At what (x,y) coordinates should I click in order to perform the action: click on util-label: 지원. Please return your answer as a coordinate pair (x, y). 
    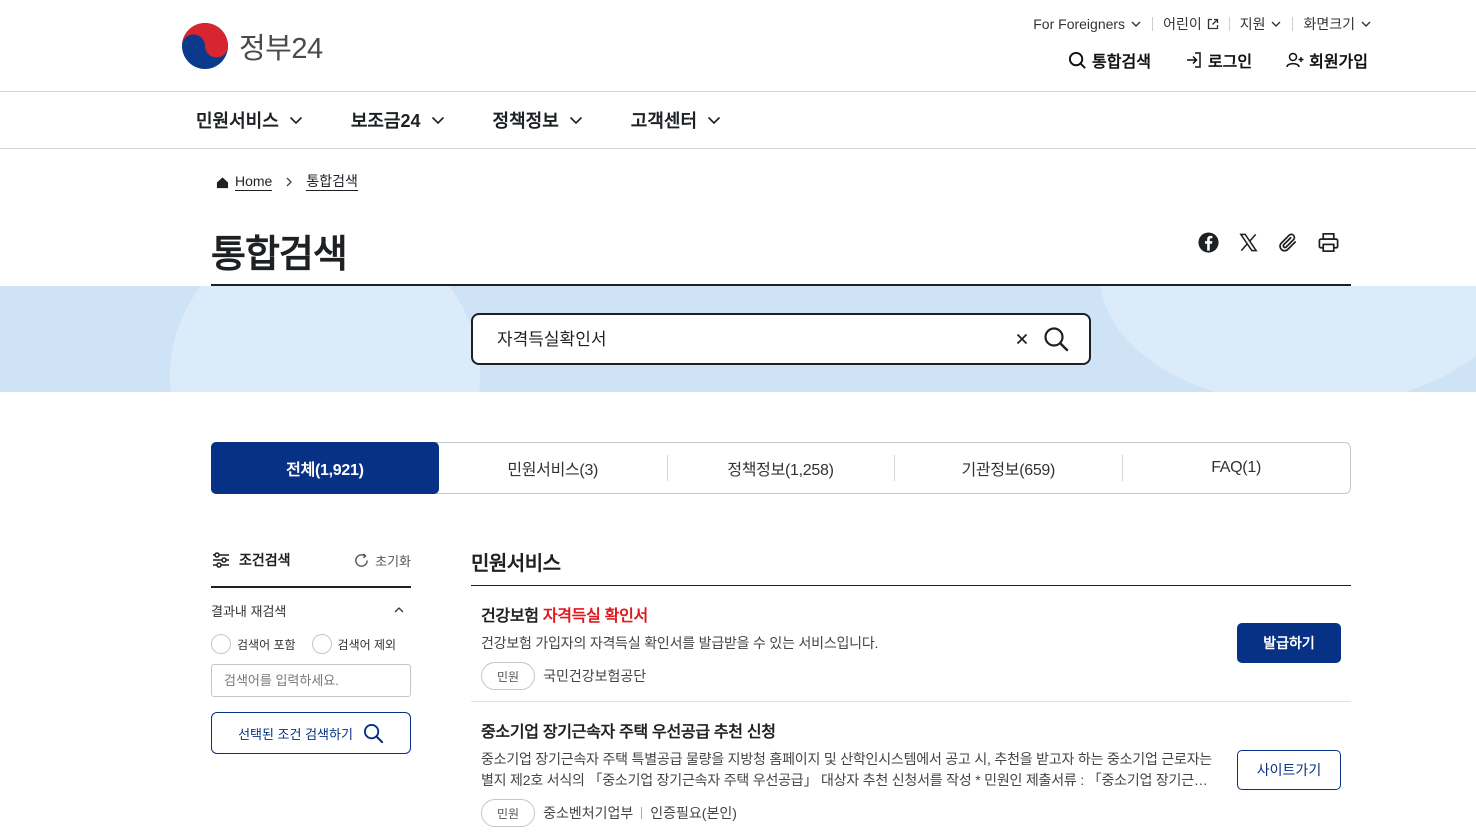
    Looking at the image, I should click on (1252, 24).